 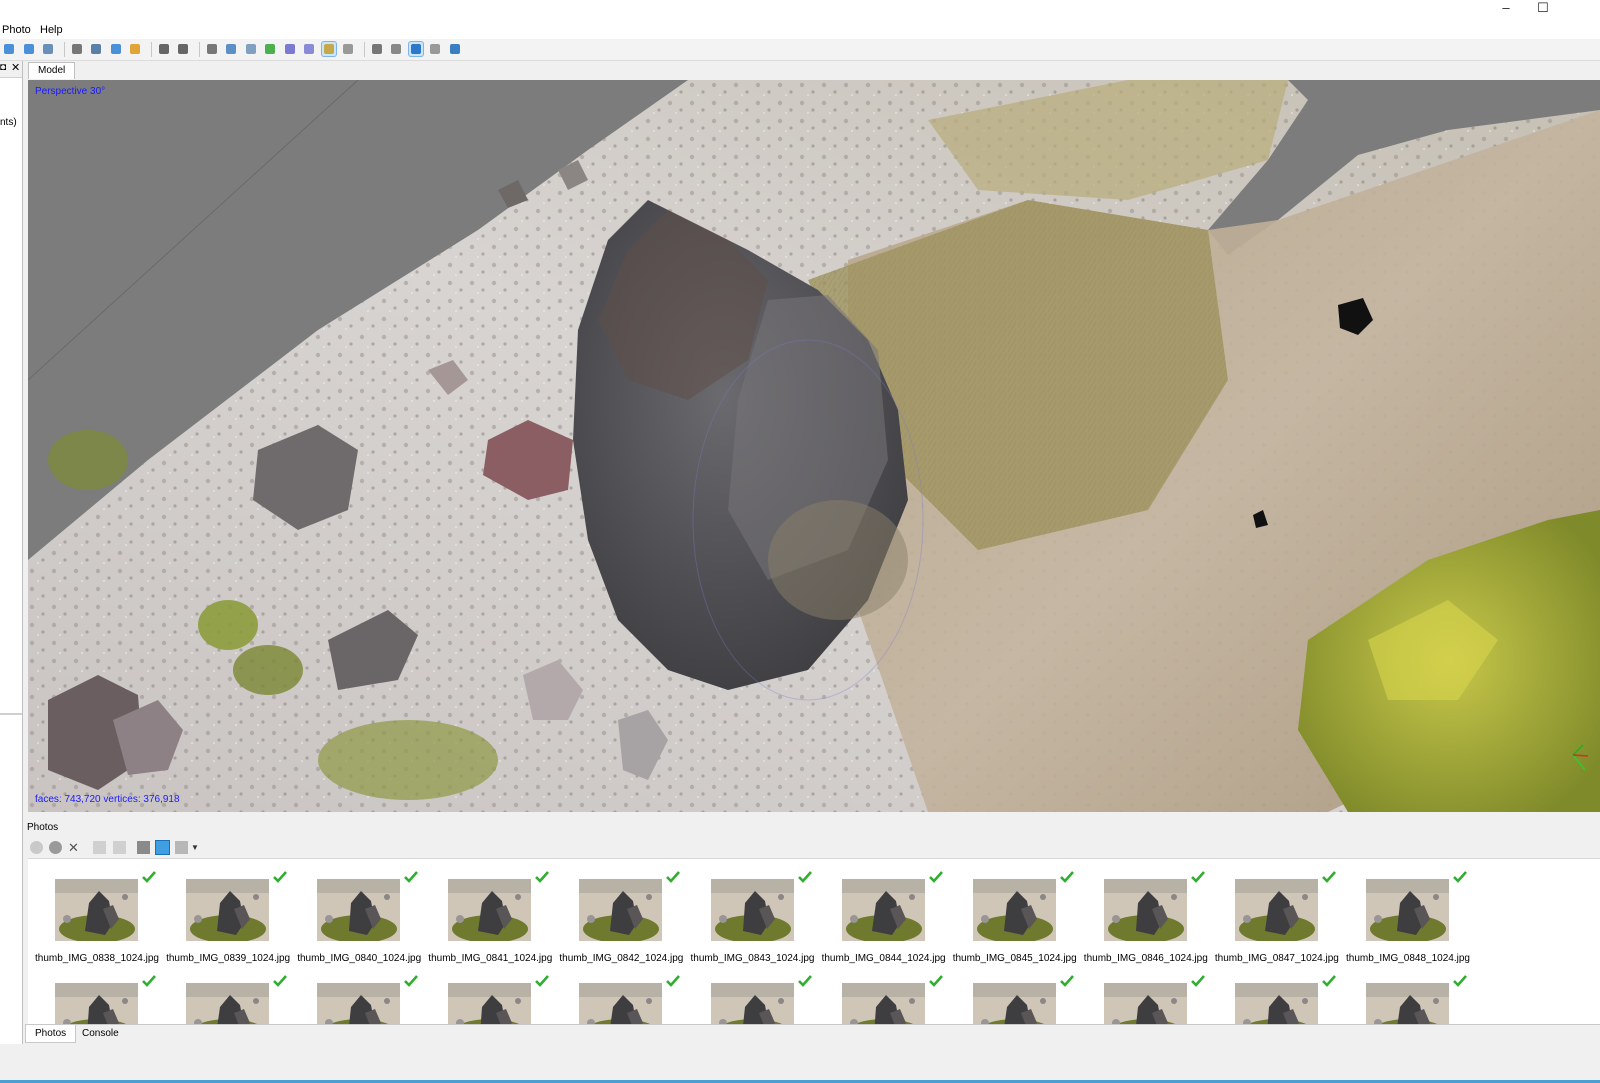 I want to click on show-shapes-icon, so click(x=396, y=49).